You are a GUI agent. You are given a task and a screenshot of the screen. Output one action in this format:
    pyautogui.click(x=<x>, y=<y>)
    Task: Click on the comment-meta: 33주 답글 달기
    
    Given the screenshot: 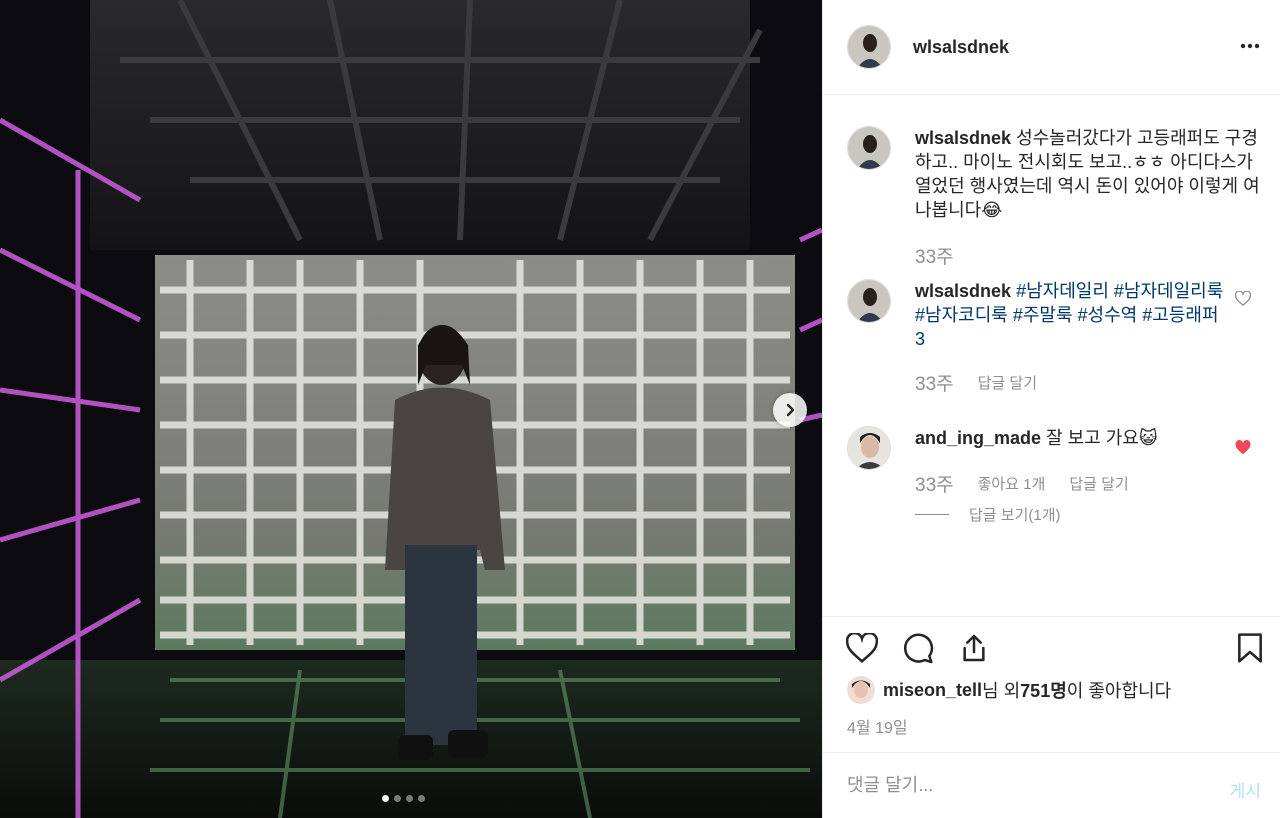 What is the action you would take?
    pyautogui.click(x=976, y=382)
    